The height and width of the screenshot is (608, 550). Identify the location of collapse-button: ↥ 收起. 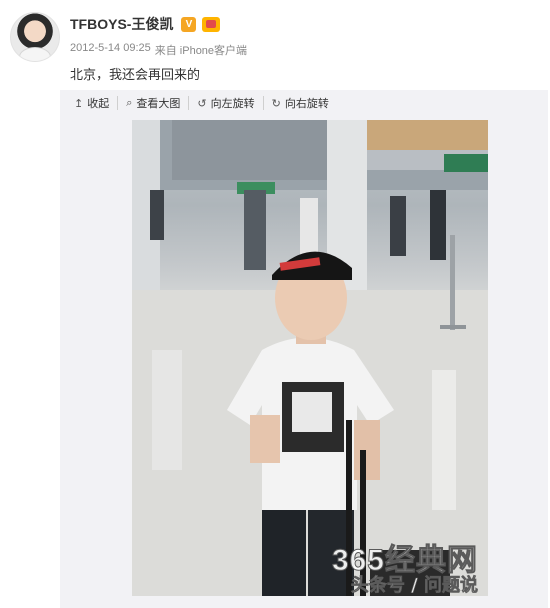
(91, 103).